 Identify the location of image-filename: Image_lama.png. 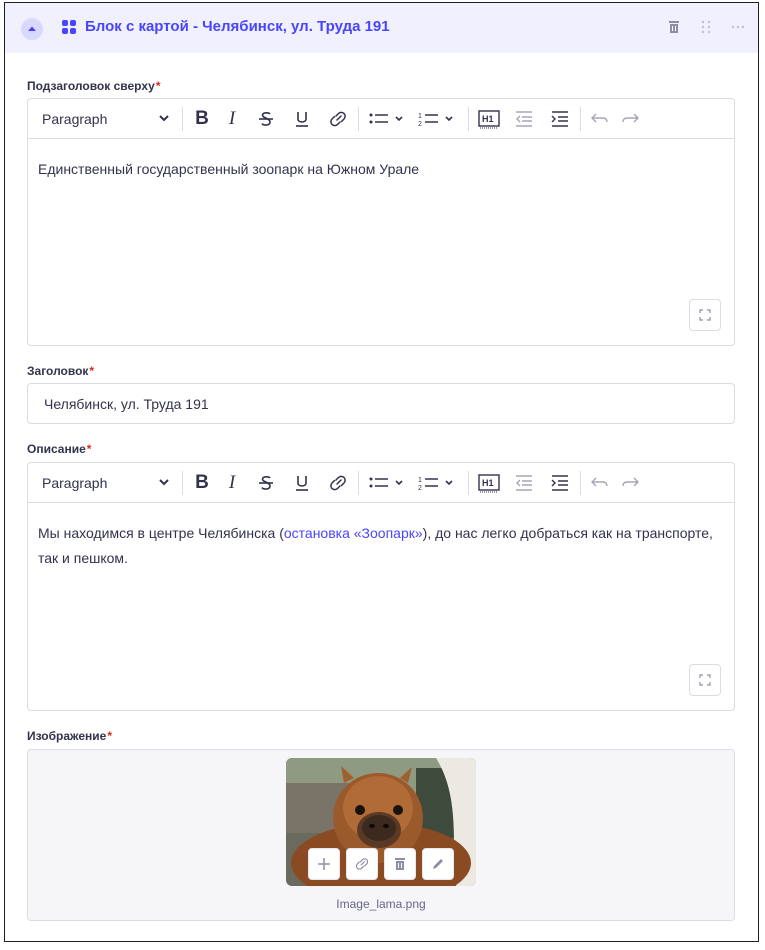
(381, 904).